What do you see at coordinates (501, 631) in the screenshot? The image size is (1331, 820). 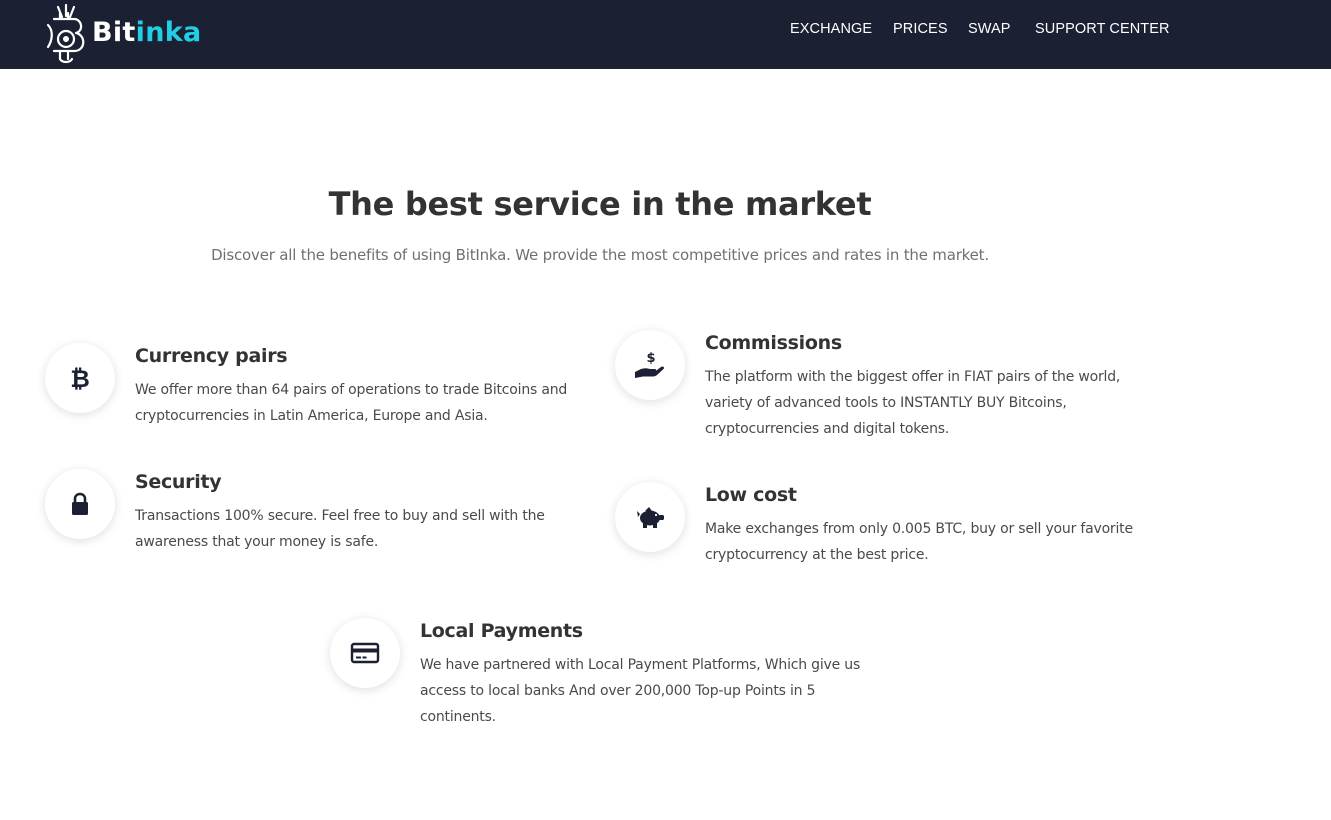 I see `feature-title-local-payments: Local Payments` at bounding box center [501, 631].